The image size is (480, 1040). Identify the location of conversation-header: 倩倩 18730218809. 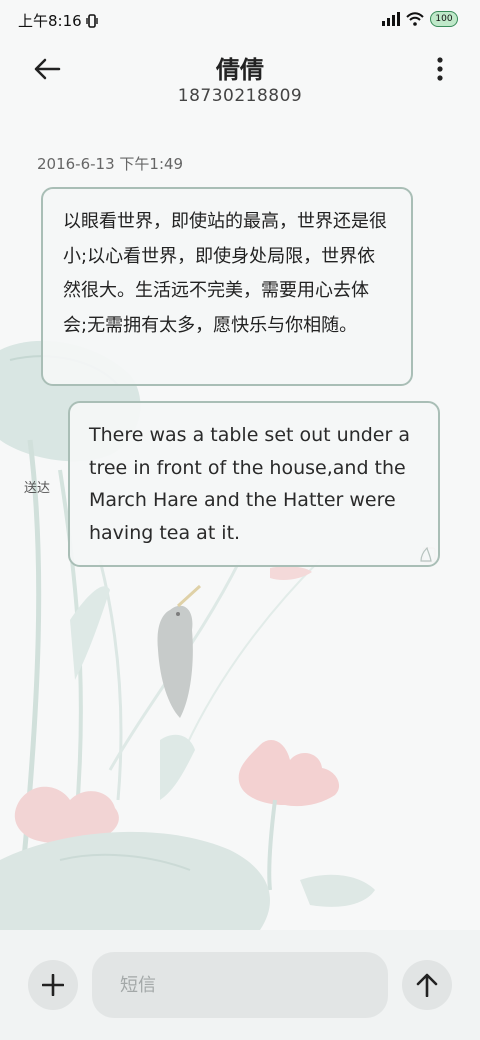
(240, 82).